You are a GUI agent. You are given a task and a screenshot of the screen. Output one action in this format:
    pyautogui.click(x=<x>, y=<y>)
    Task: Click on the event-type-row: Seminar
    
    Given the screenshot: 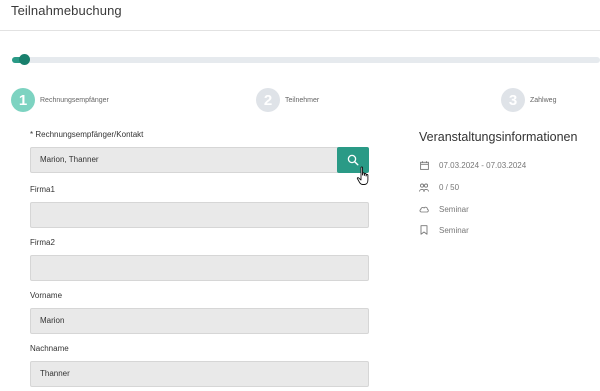 What is the action you would take?
    pyautogui.click(x=444, y=209)
    